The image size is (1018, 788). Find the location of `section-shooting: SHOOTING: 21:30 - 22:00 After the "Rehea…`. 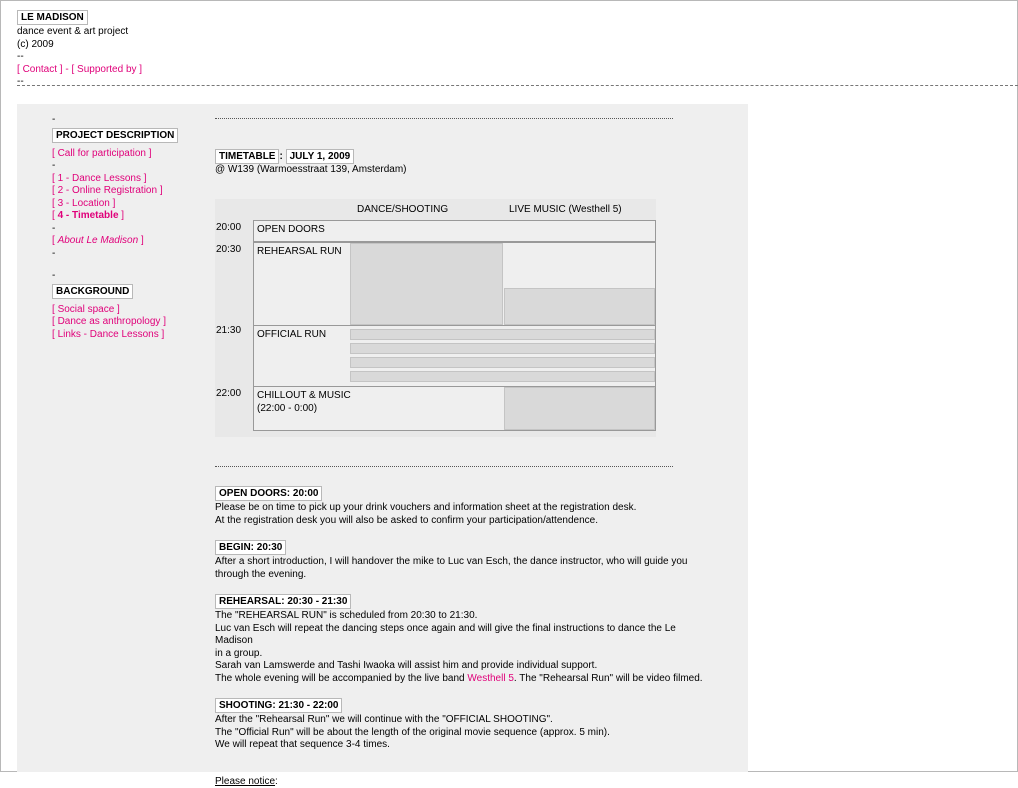

section-shooting: SHOOTING: 21:30 - 22:00 After the "Rehea… is located at coordinates (412, 724).